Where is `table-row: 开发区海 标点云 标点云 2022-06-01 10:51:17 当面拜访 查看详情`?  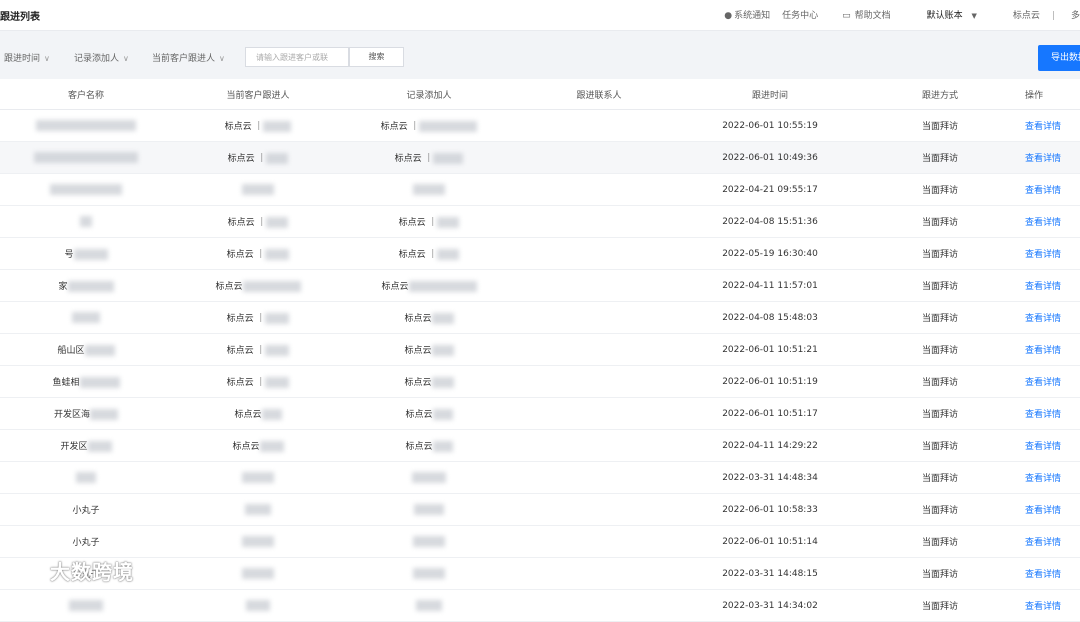 table-row: 开发区海 标点云 标点云 2022-06-01 10:51:17 当面拜访 查看详情 is located at coordinates (540, 413).